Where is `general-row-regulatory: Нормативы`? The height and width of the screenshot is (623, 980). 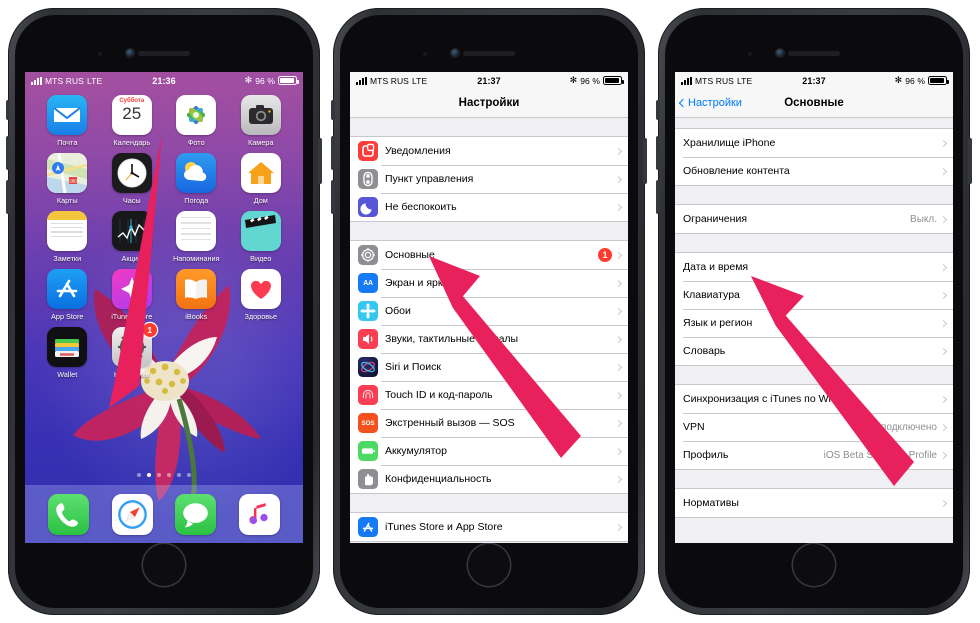 general-row-regulatory: Нормативы is located at coordinates (814, 503).